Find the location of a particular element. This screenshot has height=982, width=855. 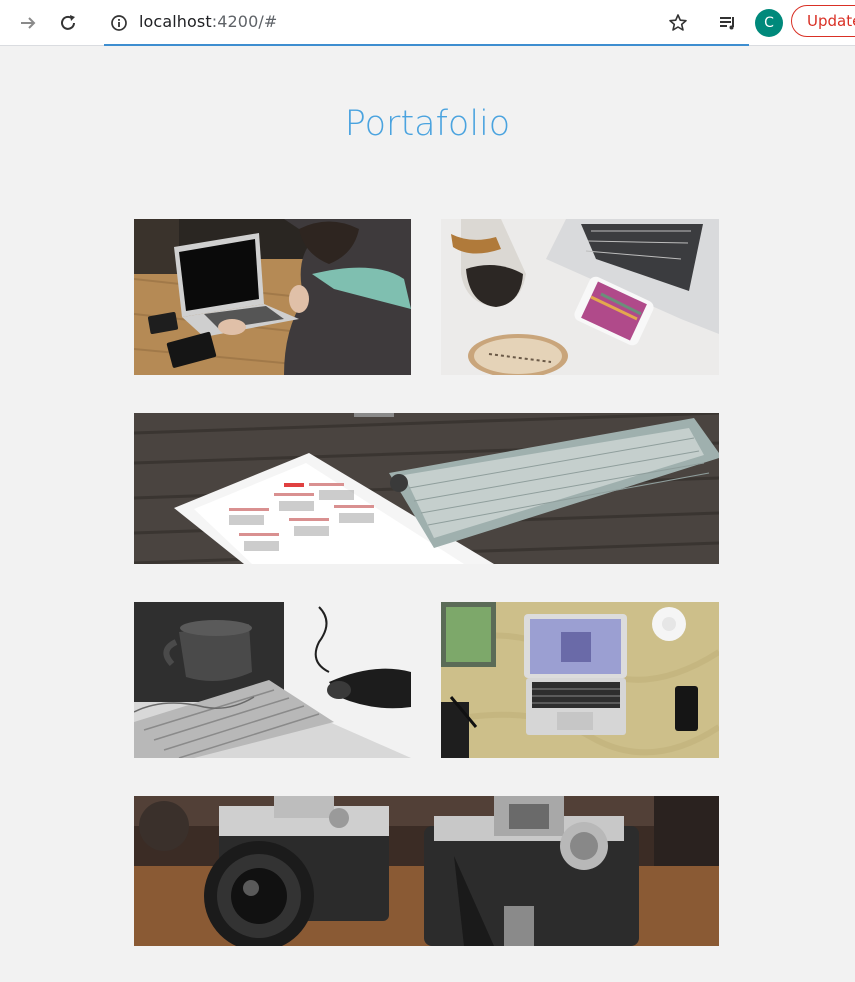

profile-avatar: C is located at coordinates (769, 23).